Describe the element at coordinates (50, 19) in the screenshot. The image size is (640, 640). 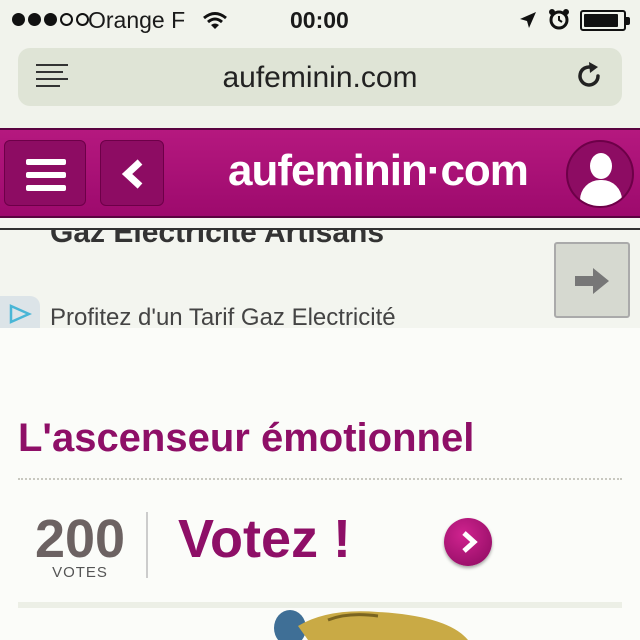
I see `signal-strength-icon` at that location.